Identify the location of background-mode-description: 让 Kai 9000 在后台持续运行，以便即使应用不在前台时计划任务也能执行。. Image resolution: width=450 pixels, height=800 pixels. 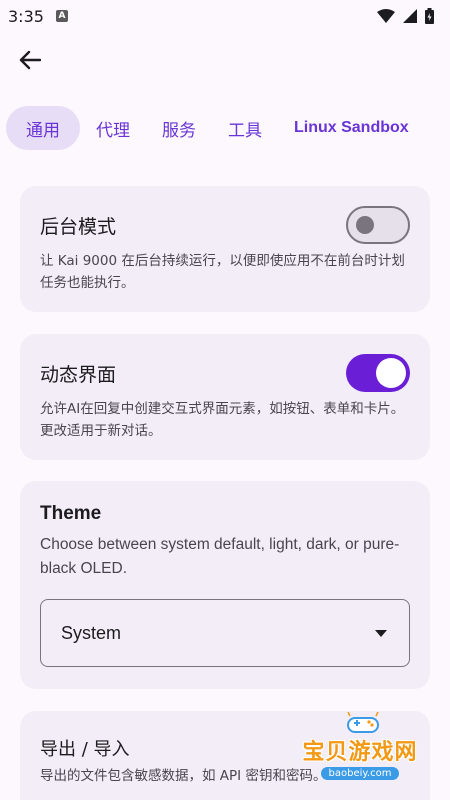
(222, 272).